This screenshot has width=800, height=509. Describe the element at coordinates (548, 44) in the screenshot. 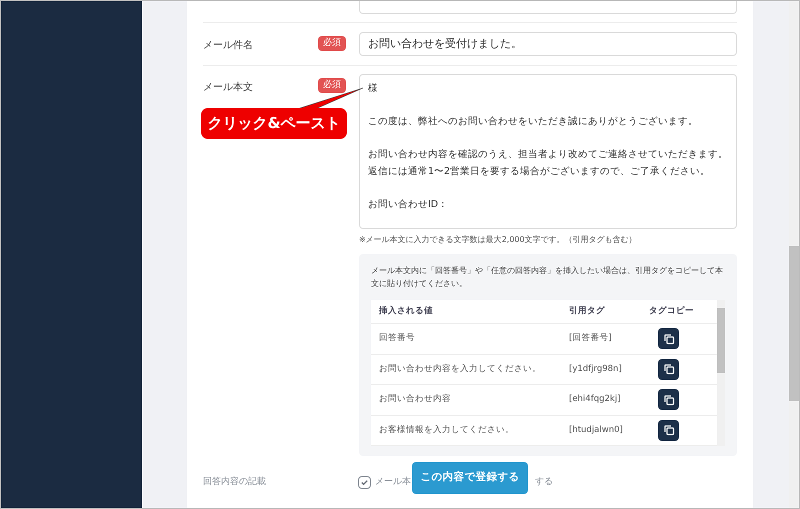

I see `input-field: お問い合わせを受付けました。` at that location.